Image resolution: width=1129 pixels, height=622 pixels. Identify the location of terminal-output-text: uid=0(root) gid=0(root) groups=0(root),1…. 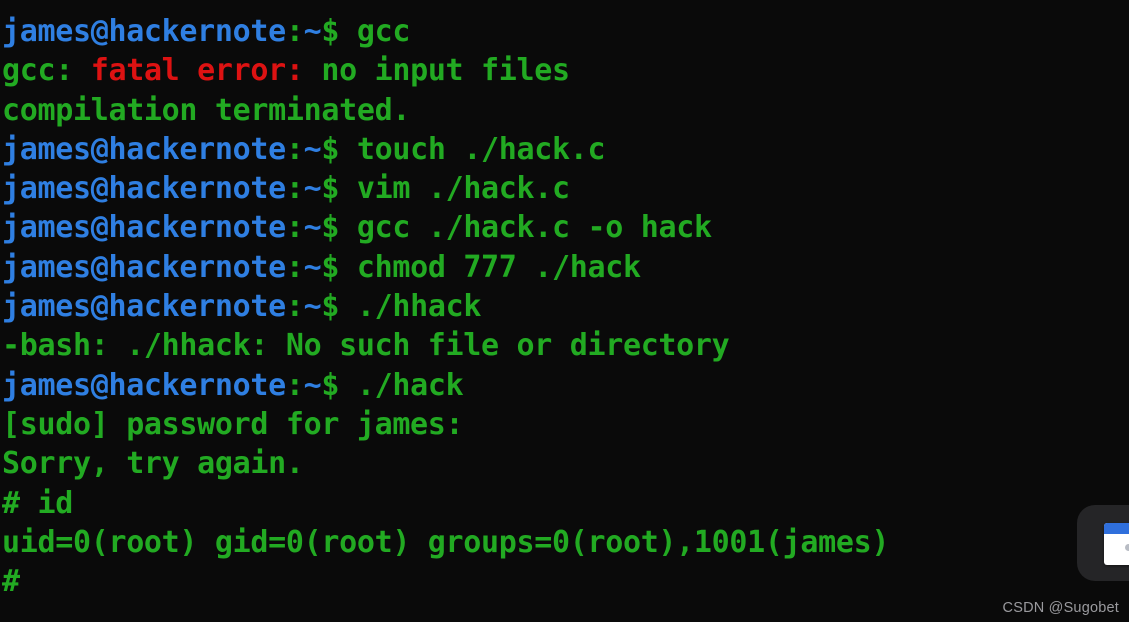
(446, 542).